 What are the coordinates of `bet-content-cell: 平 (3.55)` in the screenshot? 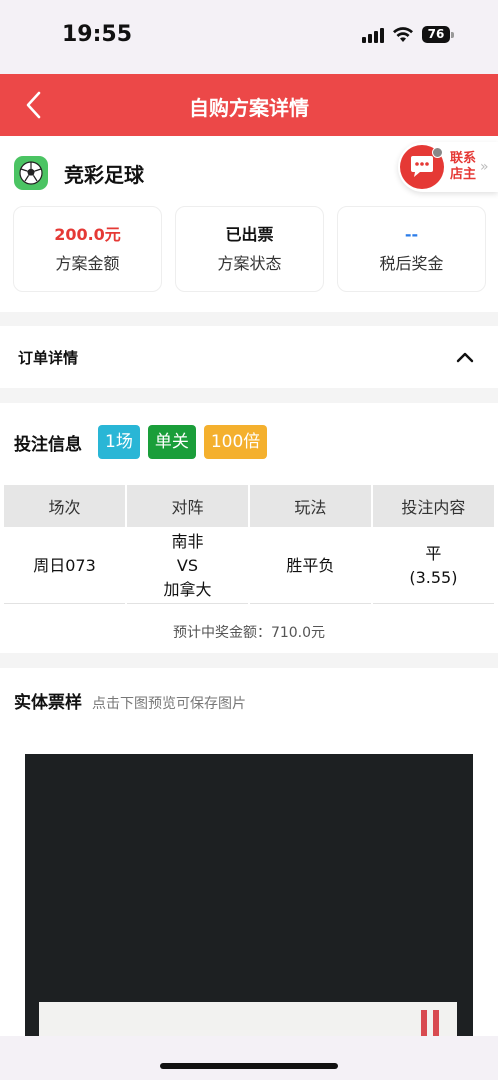 It's located at (433, 566).